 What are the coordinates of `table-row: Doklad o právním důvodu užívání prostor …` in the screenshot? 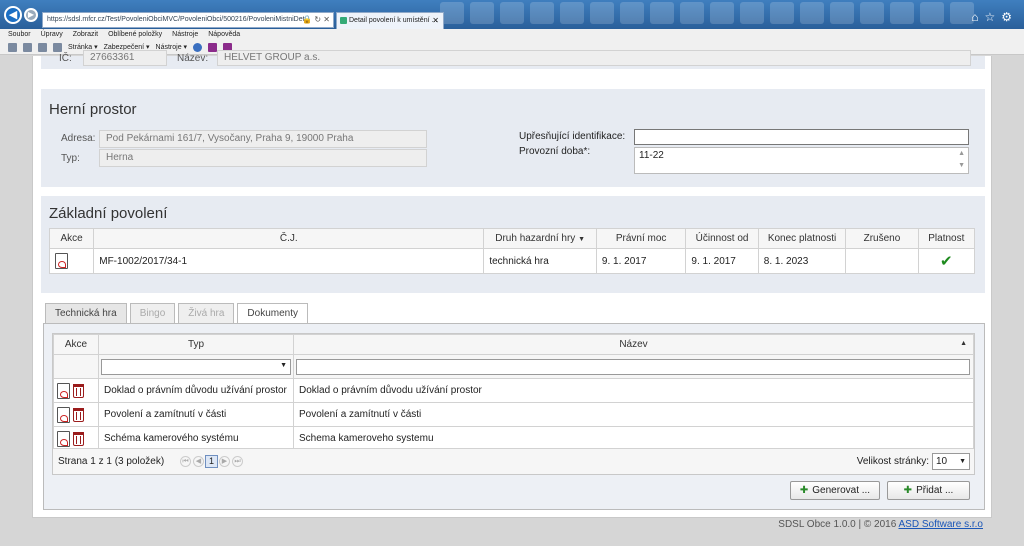 It's located at (513, 390).